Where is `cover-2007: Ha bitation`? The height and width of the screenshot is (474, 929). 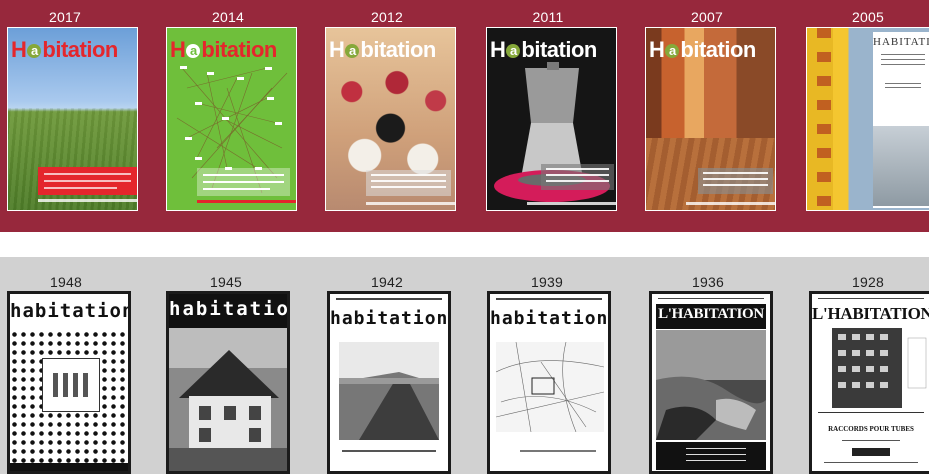 cover-2007: Ha bitation is located at coordinates (710, 119).